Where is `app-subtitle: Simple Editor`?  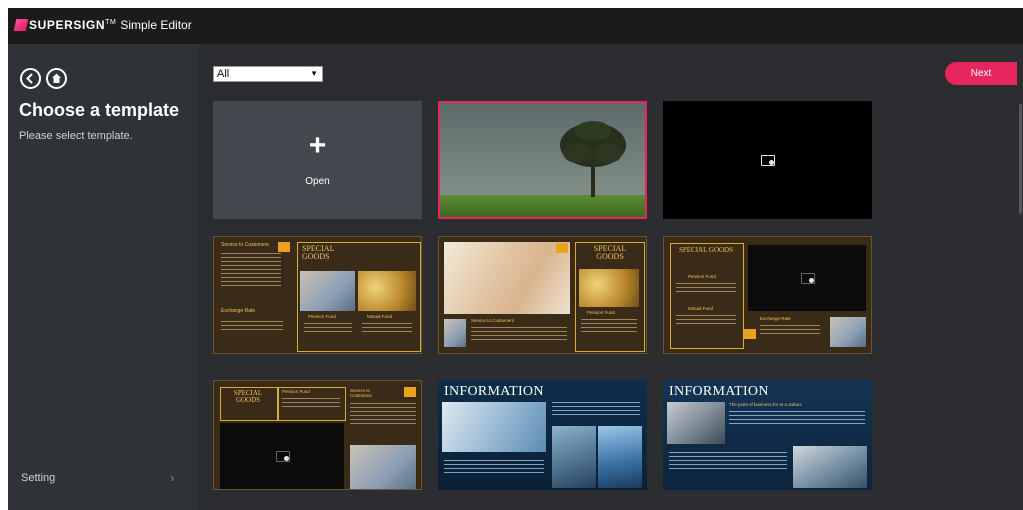 app-subtitle: Simple Editor is located at coordinates (156, 25).